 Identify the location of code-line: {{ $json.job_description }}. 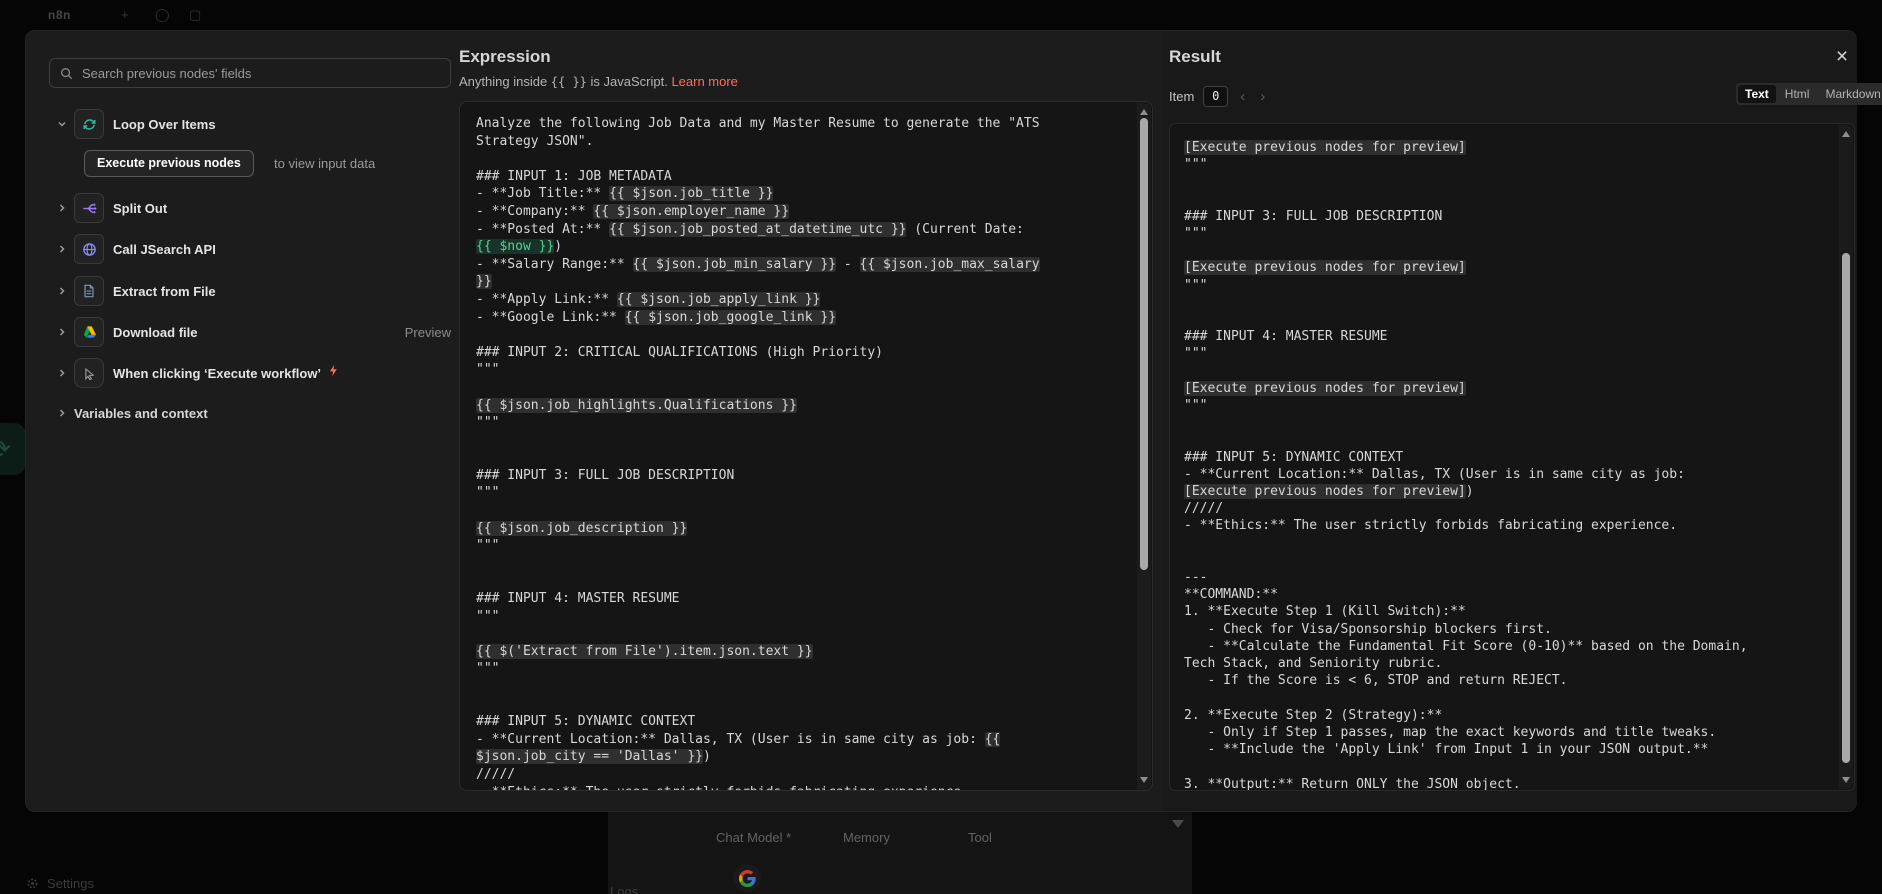
(582, 528).